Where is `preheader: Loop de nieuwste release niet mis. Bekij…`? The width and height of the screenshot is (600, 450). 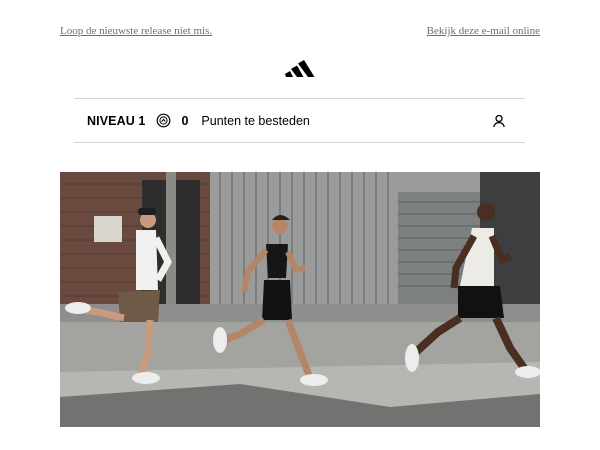
preheader: Loop de nieuwste release niet mis. Bekij… is located at coordinates (300, 31).